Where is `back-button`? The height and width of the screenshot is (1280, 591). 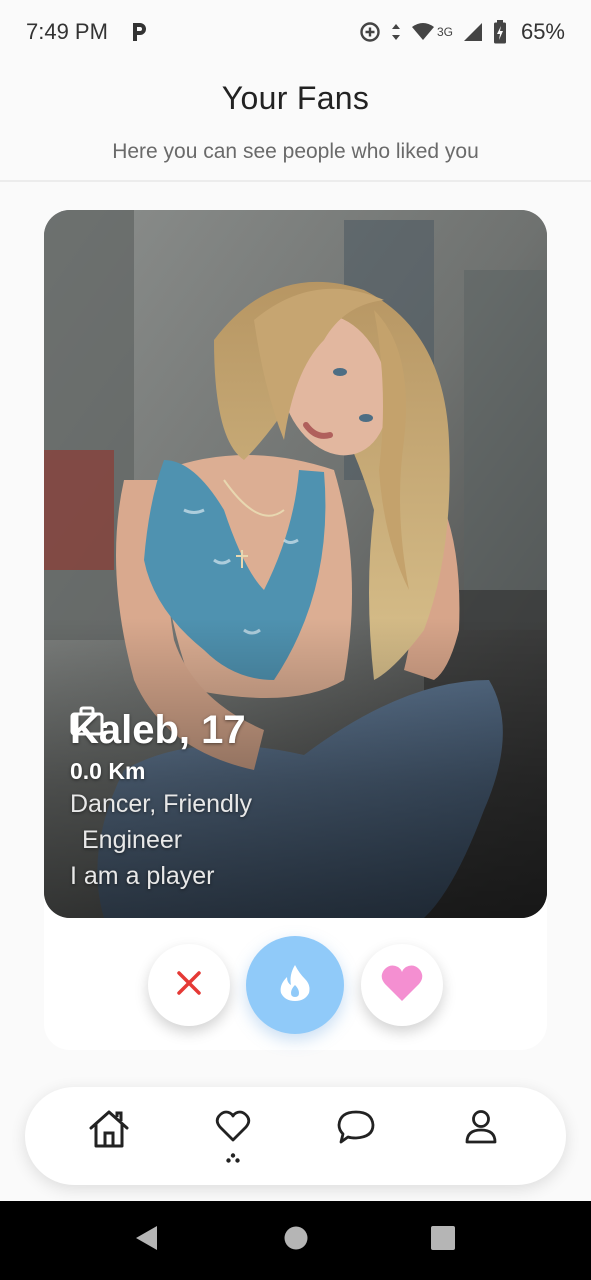
back-button is located at coordinates (146, 1240).